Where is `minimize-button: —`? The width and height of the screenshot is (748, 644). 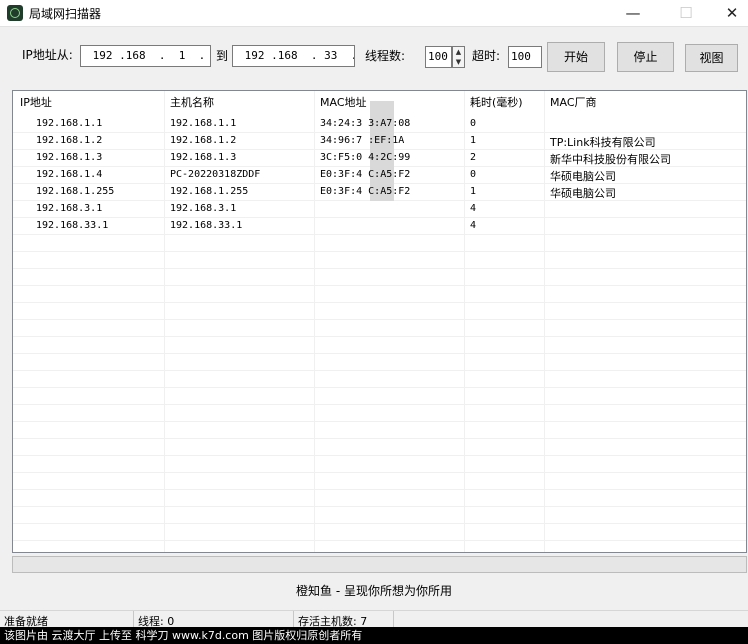
minimize-button: — is located at coordinates (633, 13).